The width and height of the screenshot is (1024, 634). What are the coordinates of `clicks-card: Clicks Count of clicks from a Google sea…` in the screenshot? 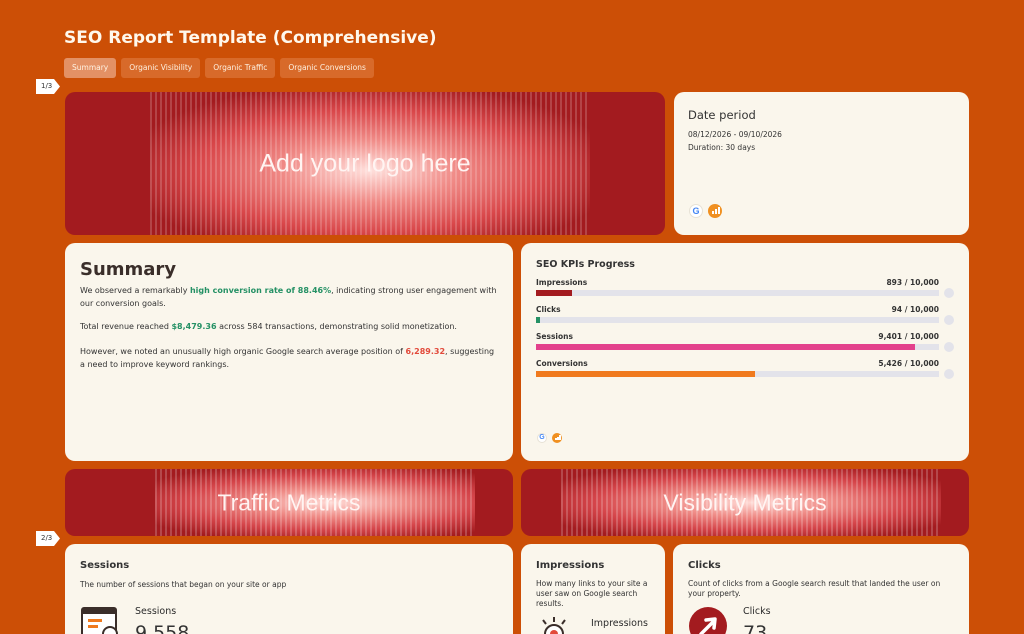 It's located at (821, 589).